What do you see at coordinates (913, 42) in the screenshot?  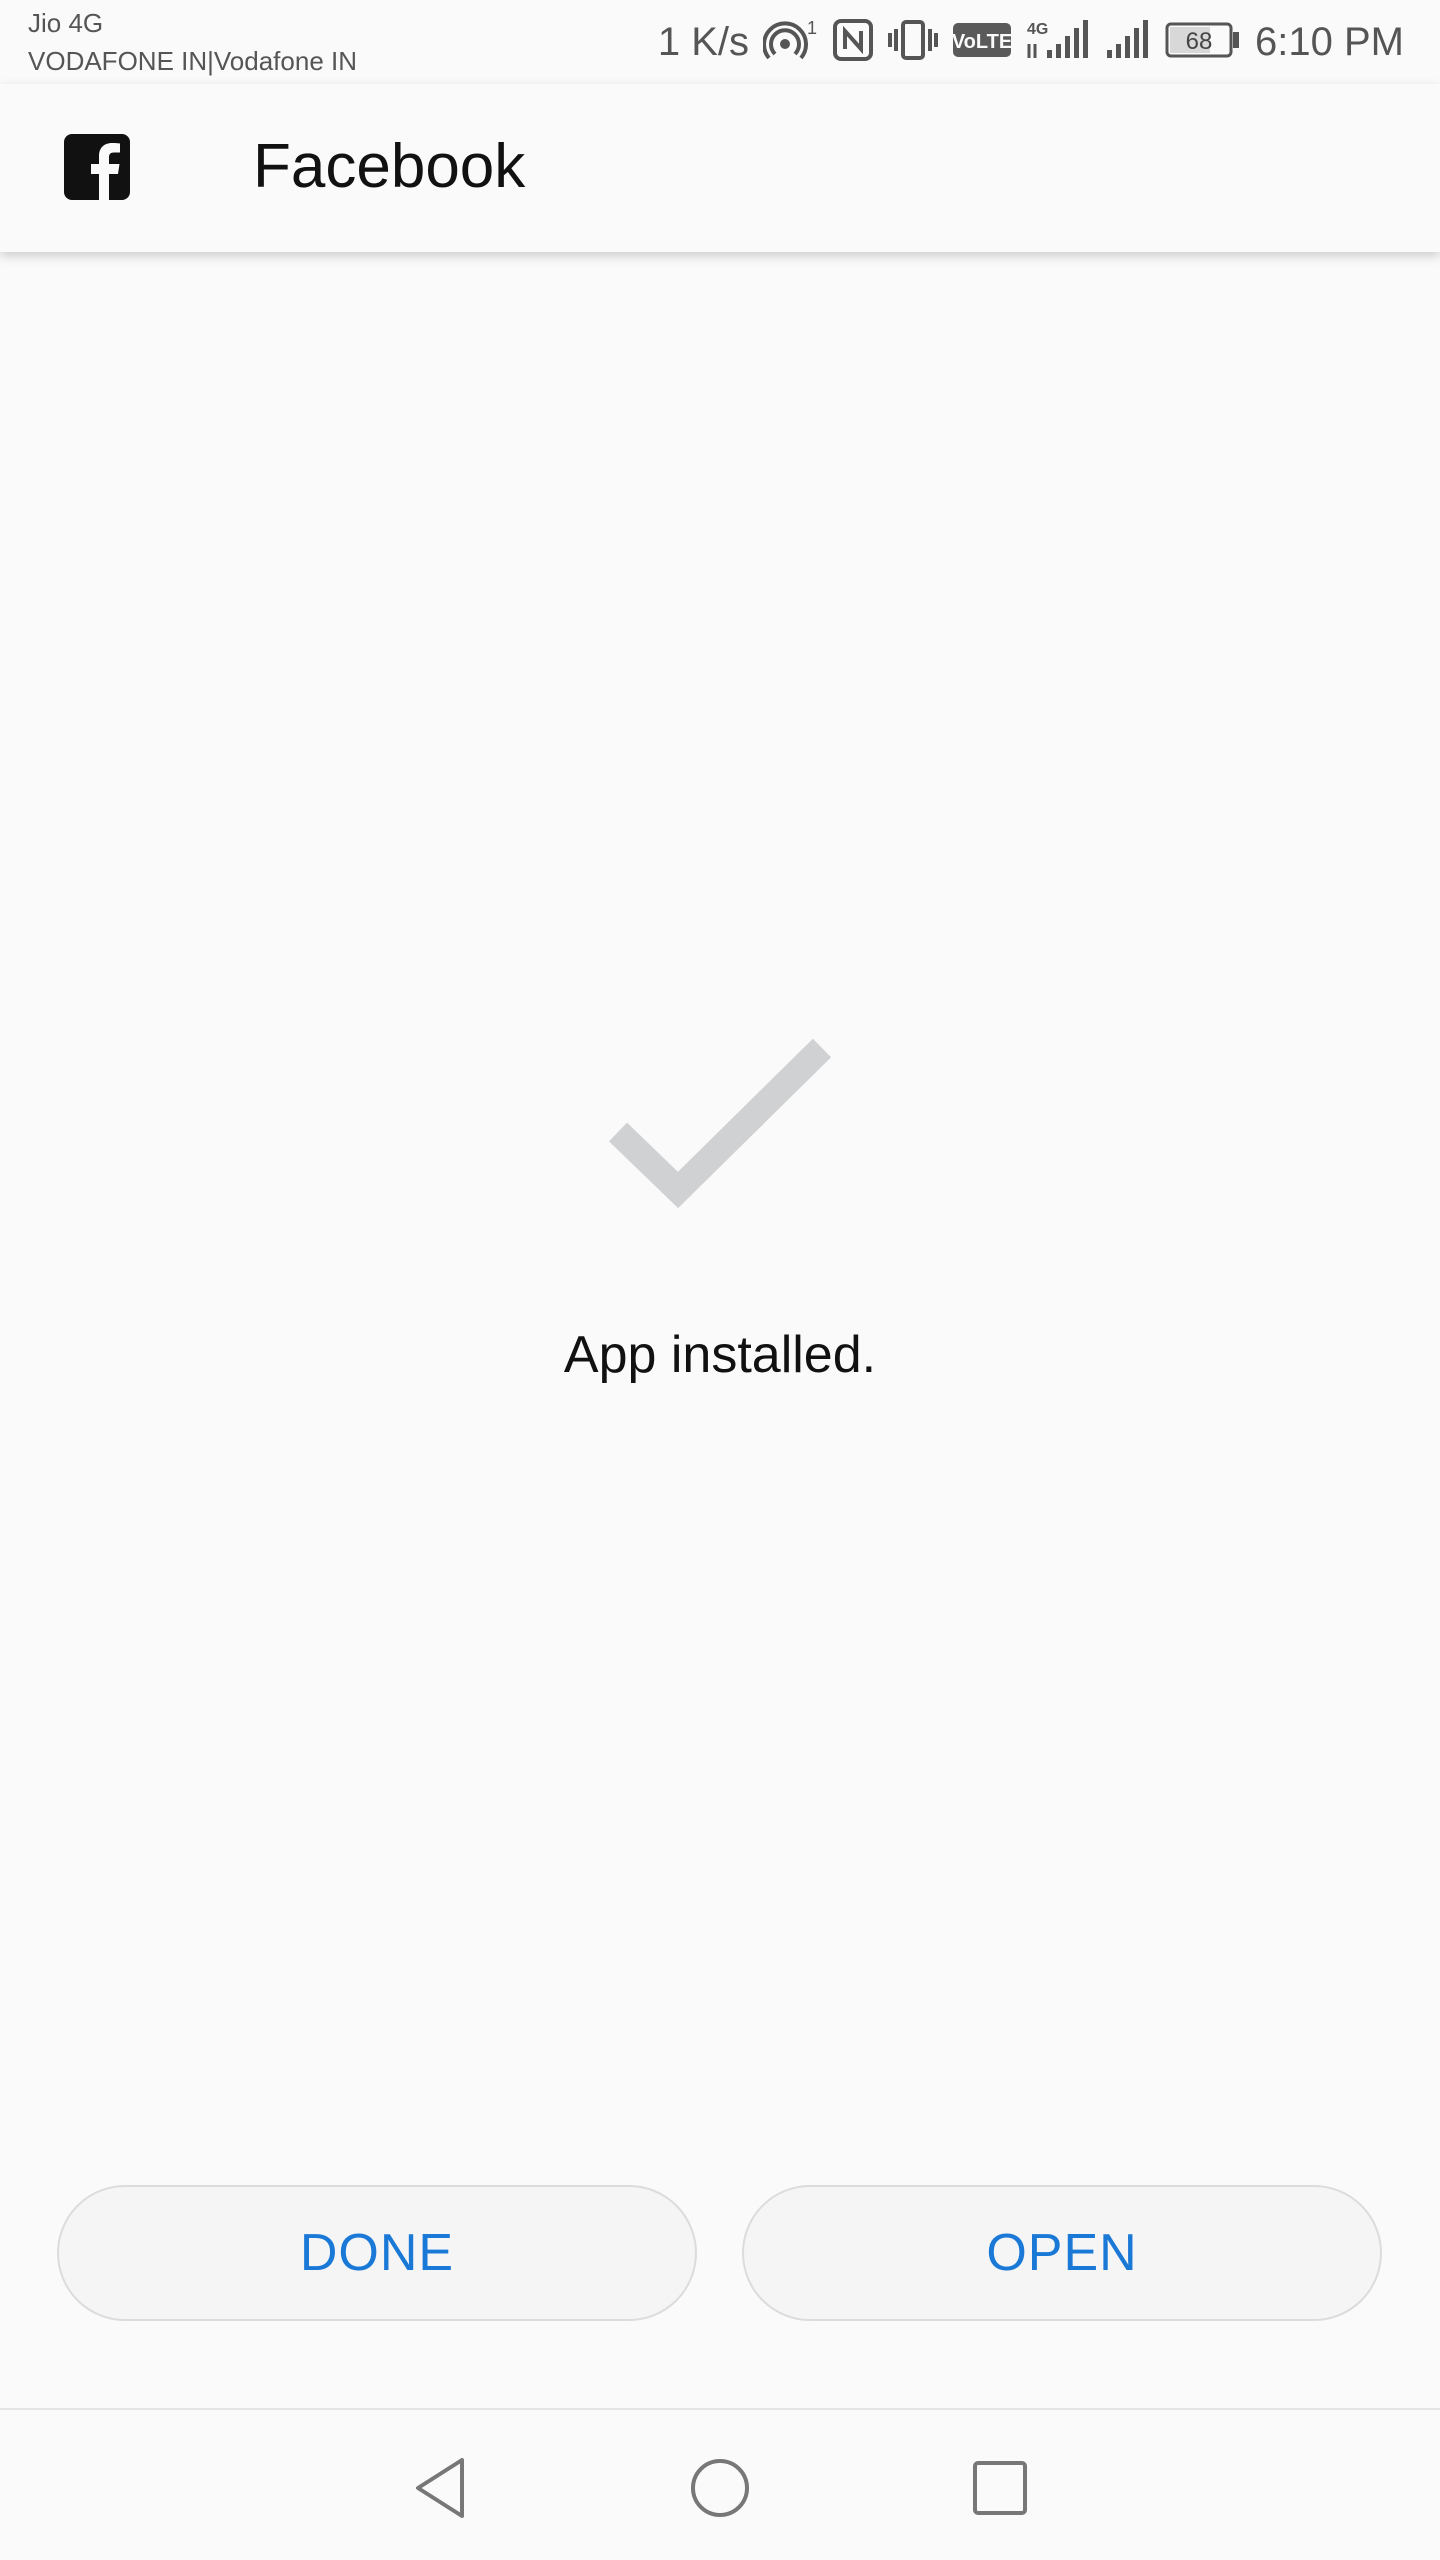 I see `vibrate-icon` at bounding box center [913, 42].